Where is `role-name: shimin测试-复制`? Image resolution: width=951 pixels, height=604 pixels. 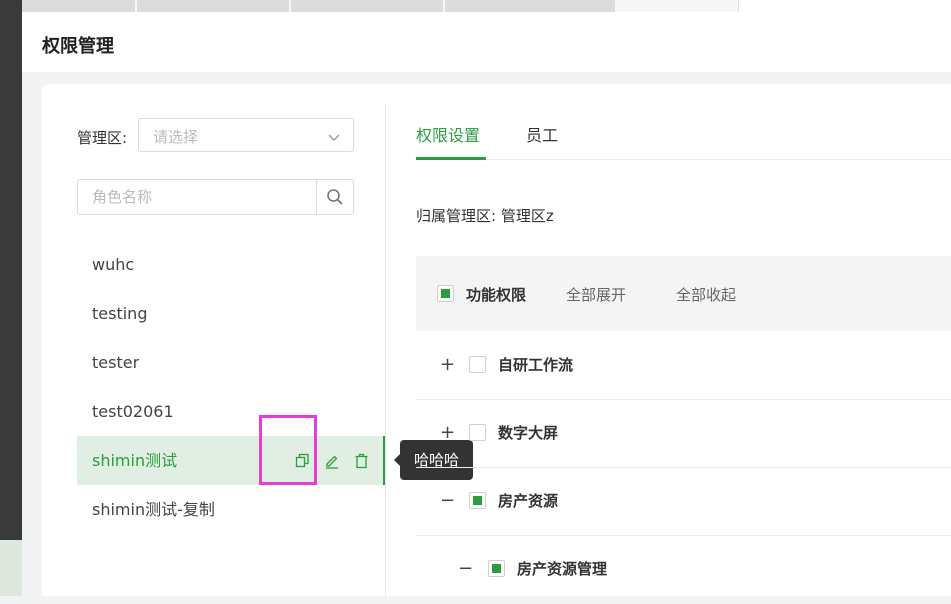 role-name: shimin测试-复制 is located at coordinates (153, 509).